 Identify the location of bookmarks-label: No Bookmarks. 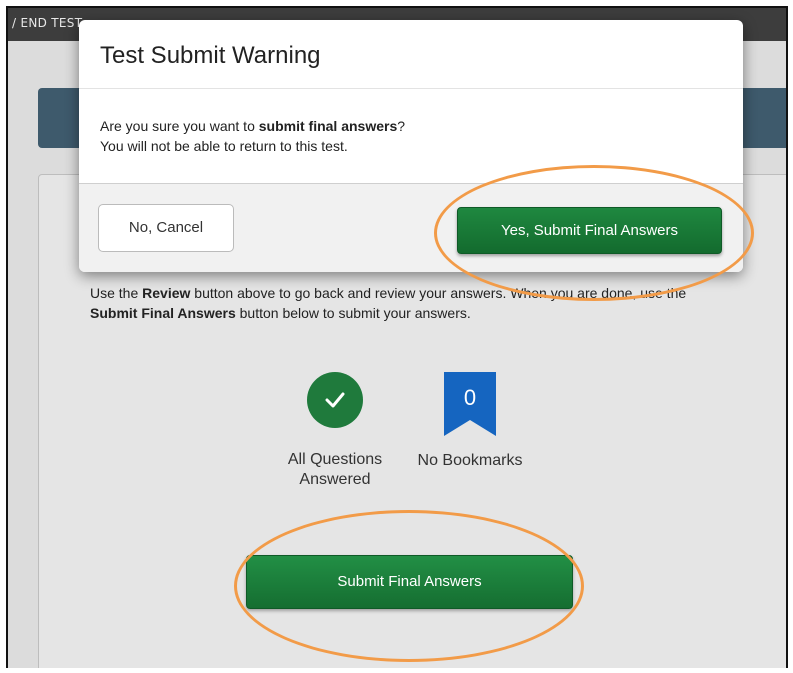
(470, 460).